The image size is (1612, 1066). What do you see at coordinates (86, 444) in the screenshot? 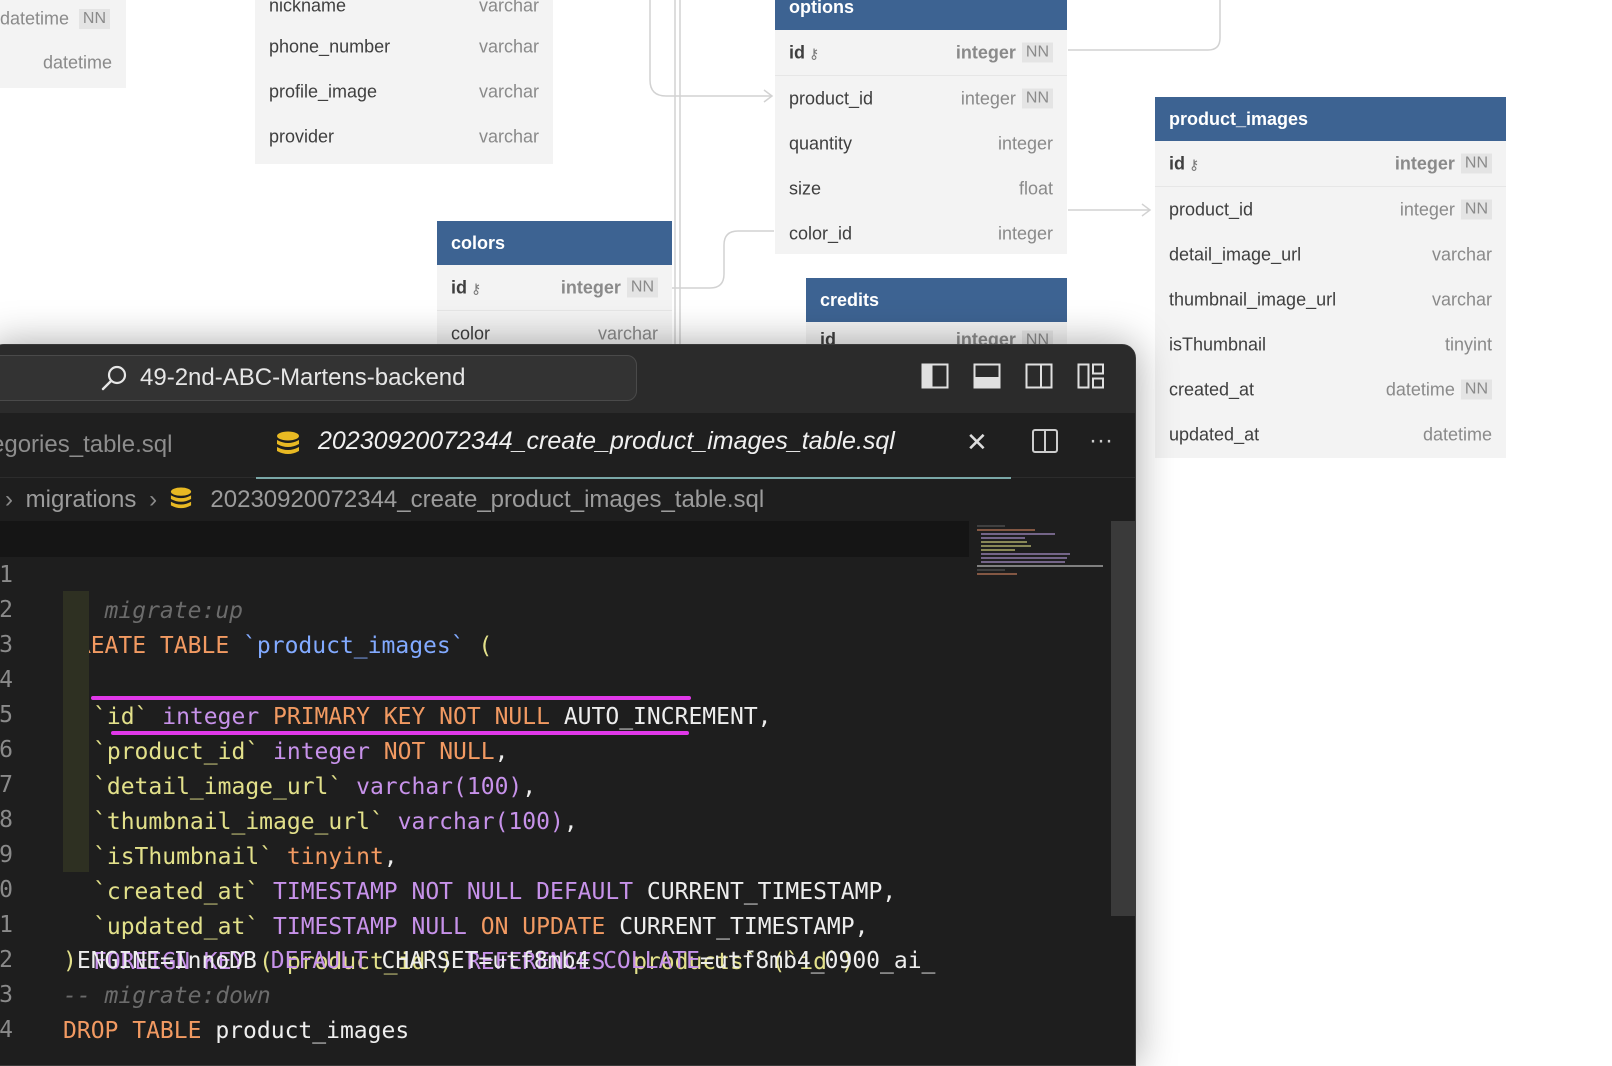
I see `tab-label: egories_table.sql` at bounding box center [86, 444].